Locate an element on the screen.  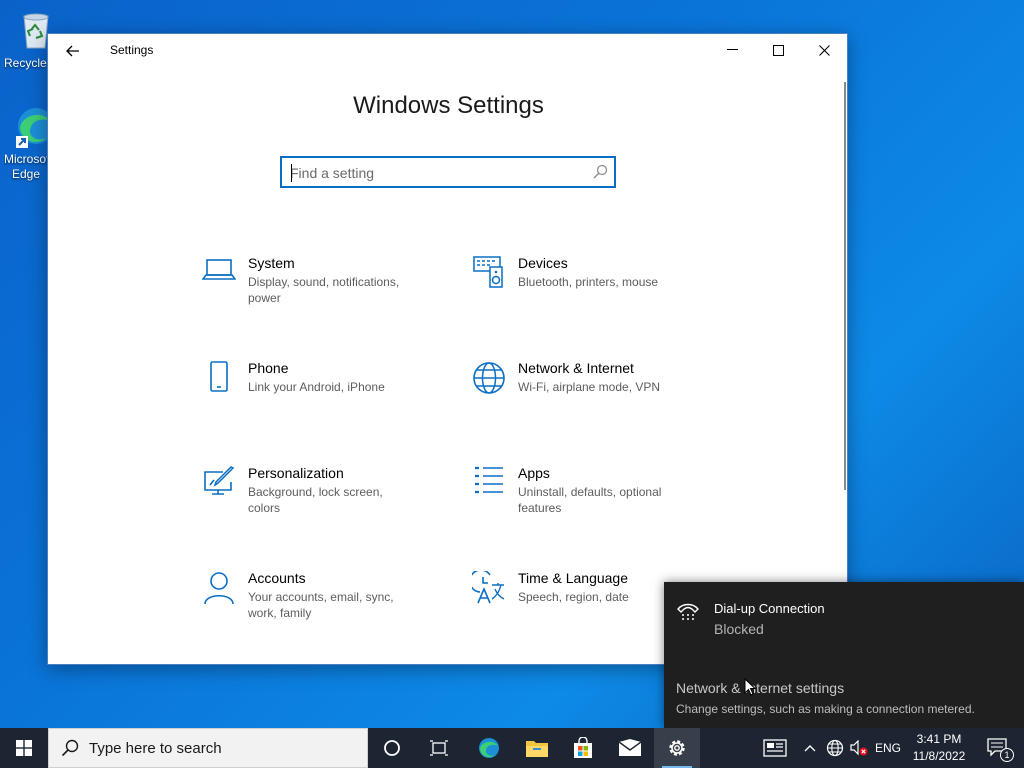
edge-taskbar-button is located at coordinates (489, 748).